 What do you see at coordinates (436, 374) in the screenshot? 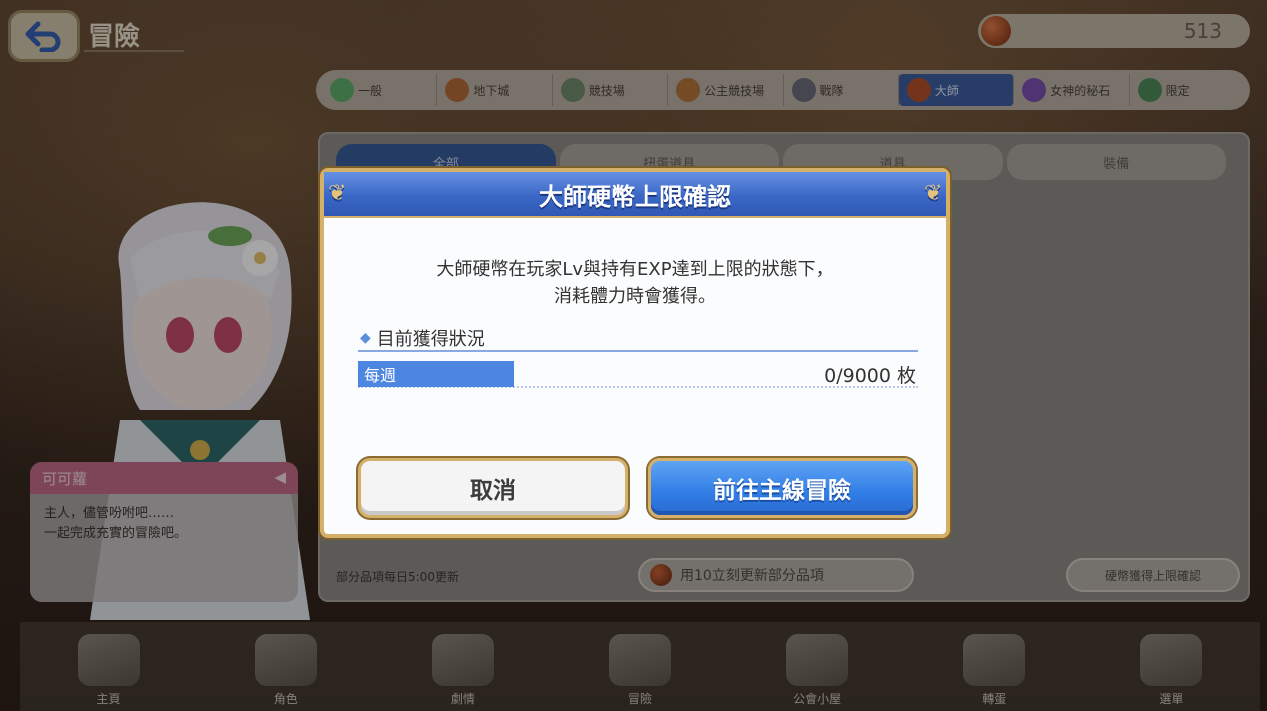
I see `weekly-label: 每週` at bounding box center [436, 374].